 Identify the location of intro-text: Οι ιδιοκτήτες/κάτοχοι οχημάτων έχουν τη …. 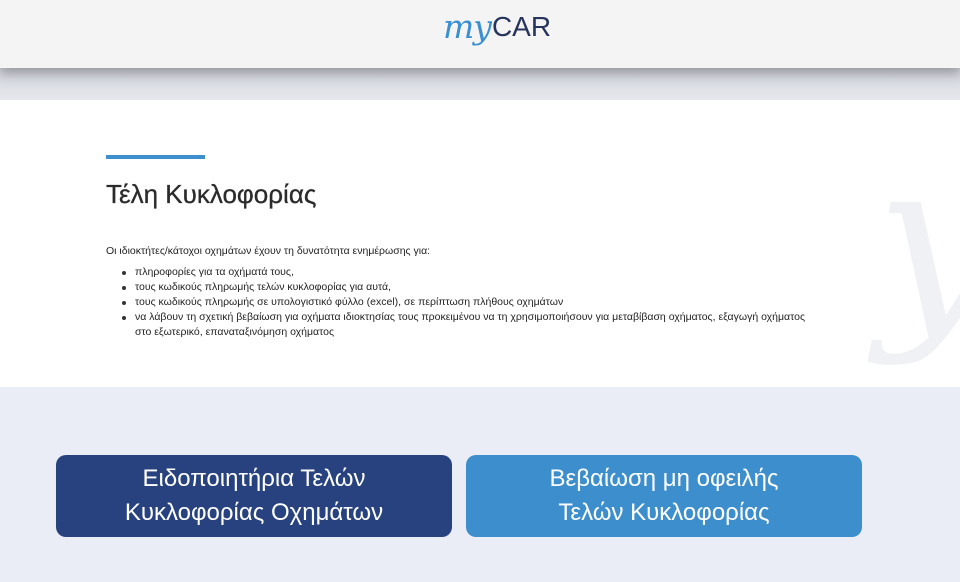
(268, 251).